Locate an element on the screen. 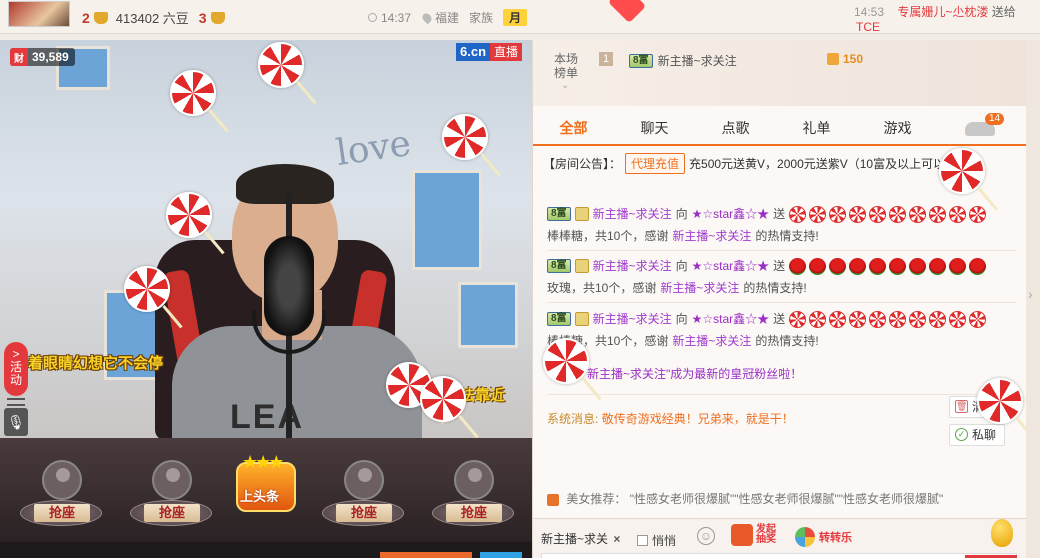 This screenshot has width=1040, height=558. menu-icon is located at coordinates (16, 402).